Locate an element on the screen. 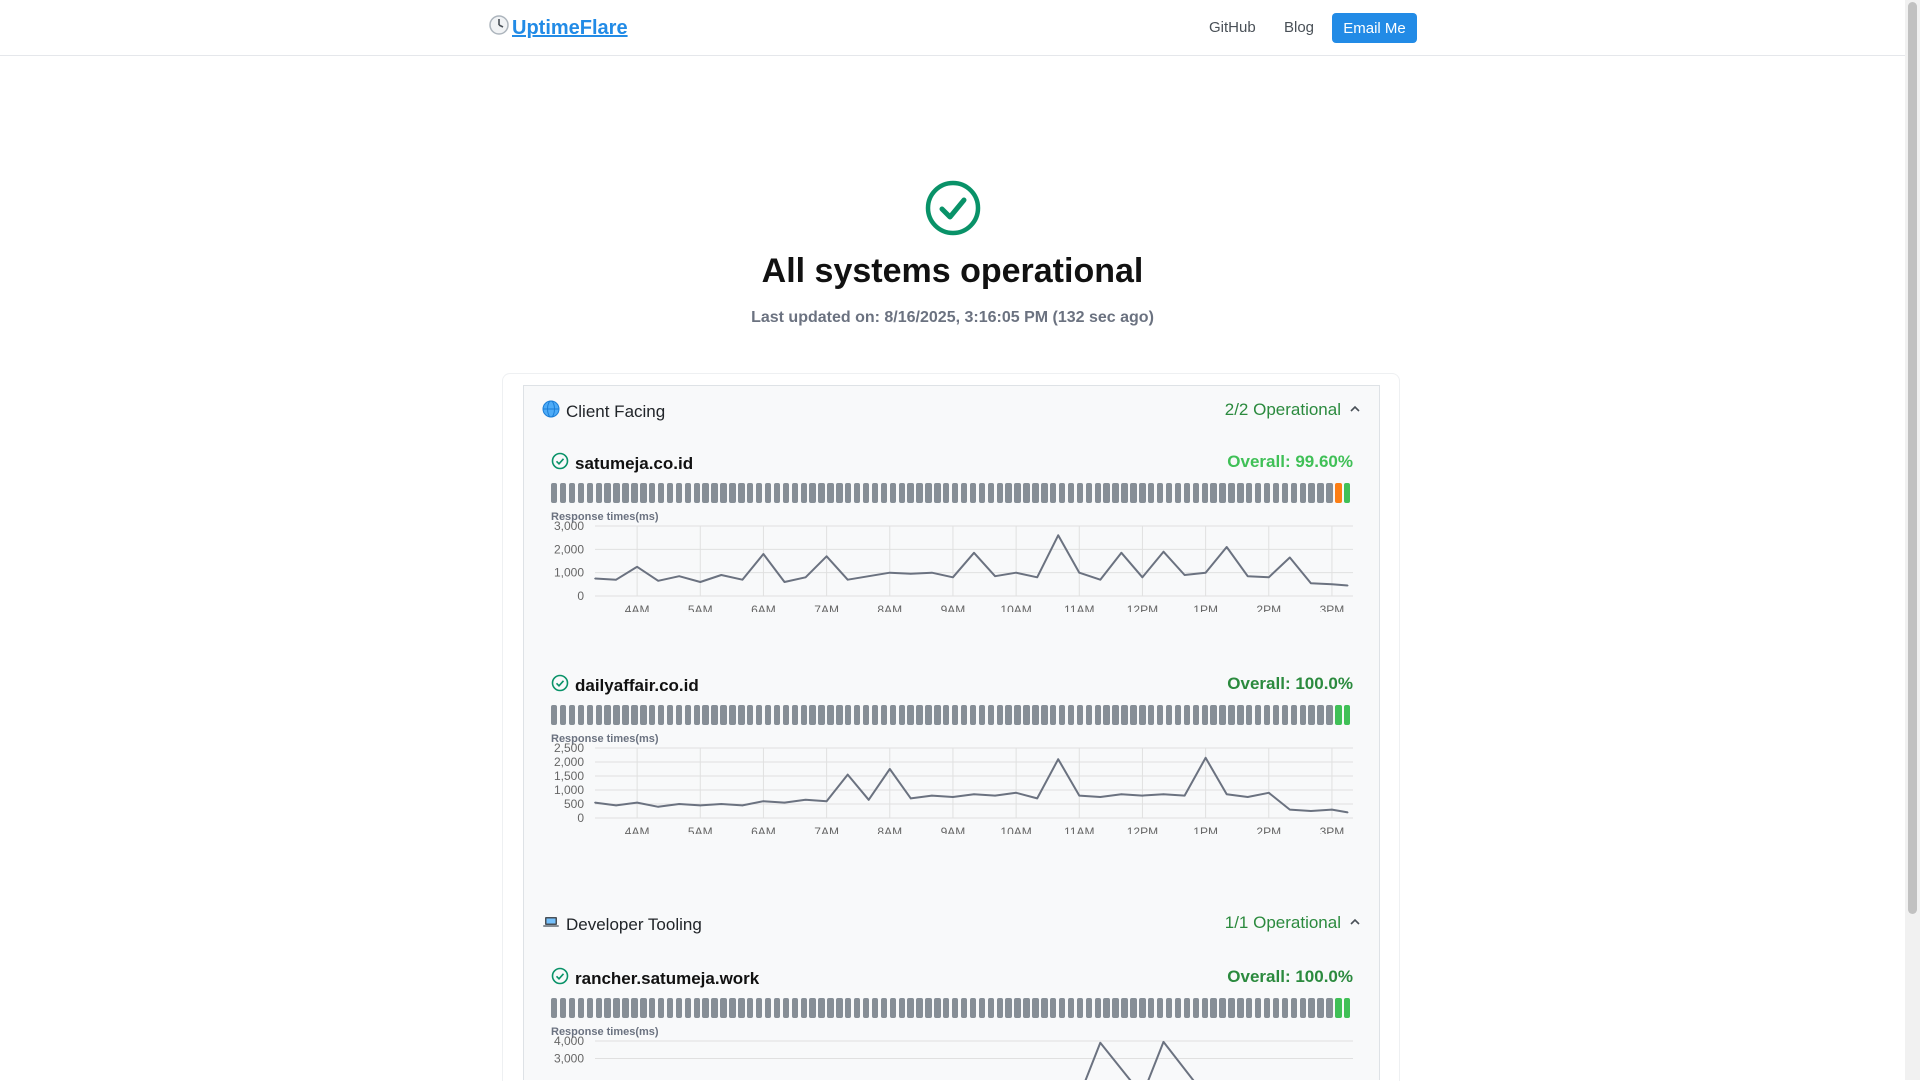  page-scrollbar is located at coordinates (1912, 540).